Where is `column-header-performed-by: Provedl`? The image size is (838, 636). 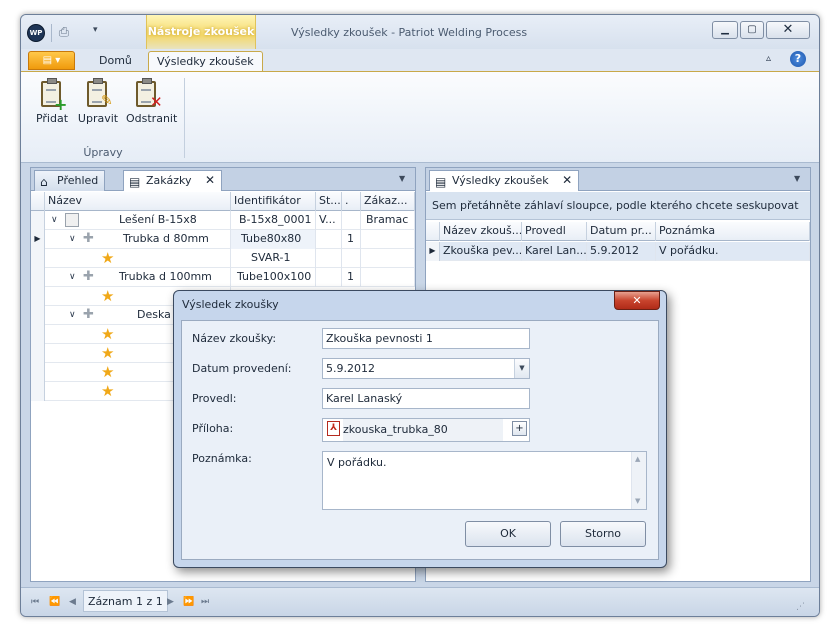
column-header-performed-by: Provedl is located at coordinates (554, 231).